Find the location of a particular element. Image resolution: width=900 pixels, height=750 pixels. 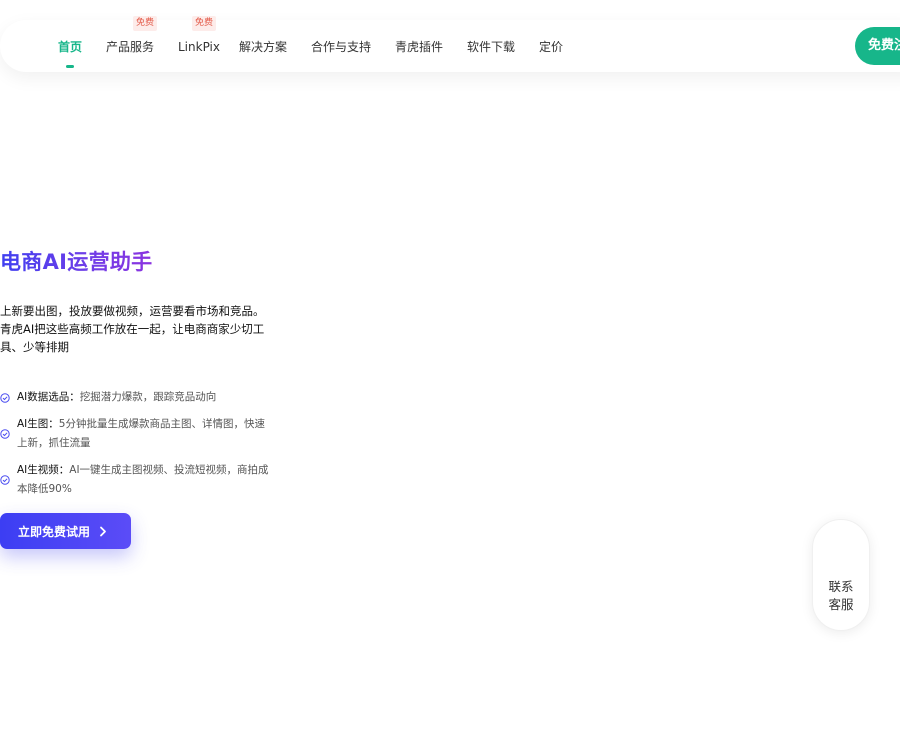

feature-name: AI生图： is located at coordinates (38, 424).